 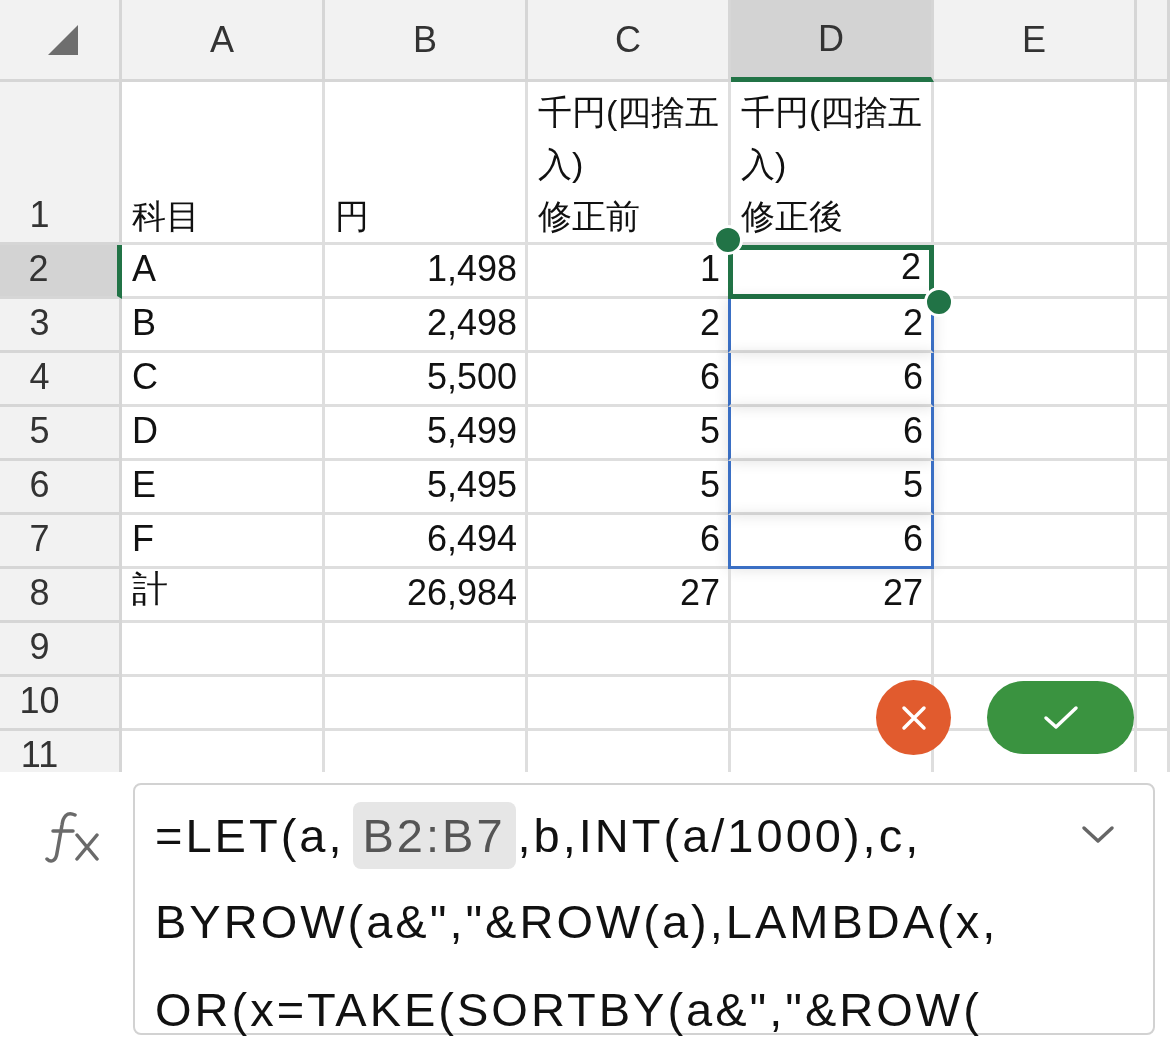 I want to click on table-cell: E, so click(x=223, y=488).